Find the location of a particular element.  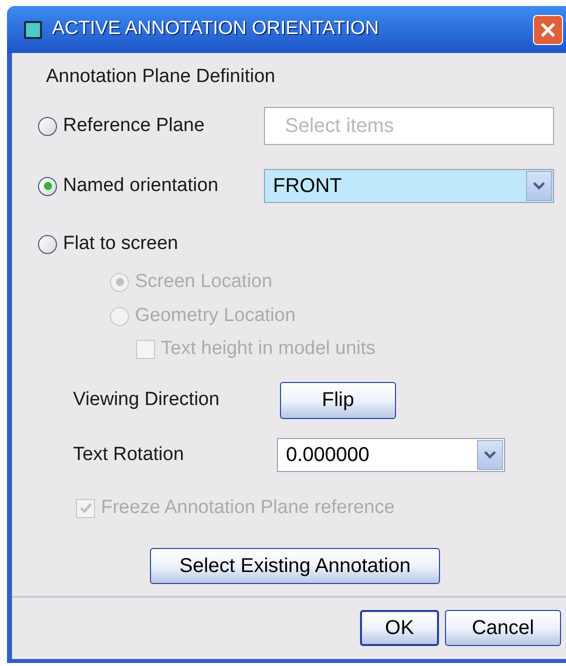

option-label: Reference Plane is located at coordinates (134, 126).